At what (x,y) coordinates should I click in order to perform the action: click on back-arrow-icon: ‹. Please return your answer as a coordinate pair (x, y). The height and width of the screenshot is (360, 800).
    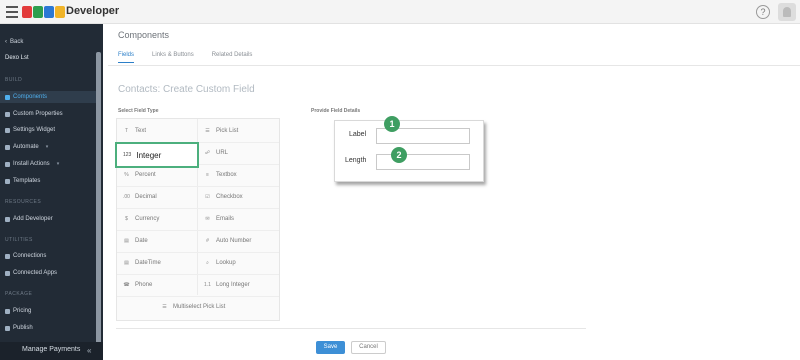
    Looking at the image, I should click on (6, 42).